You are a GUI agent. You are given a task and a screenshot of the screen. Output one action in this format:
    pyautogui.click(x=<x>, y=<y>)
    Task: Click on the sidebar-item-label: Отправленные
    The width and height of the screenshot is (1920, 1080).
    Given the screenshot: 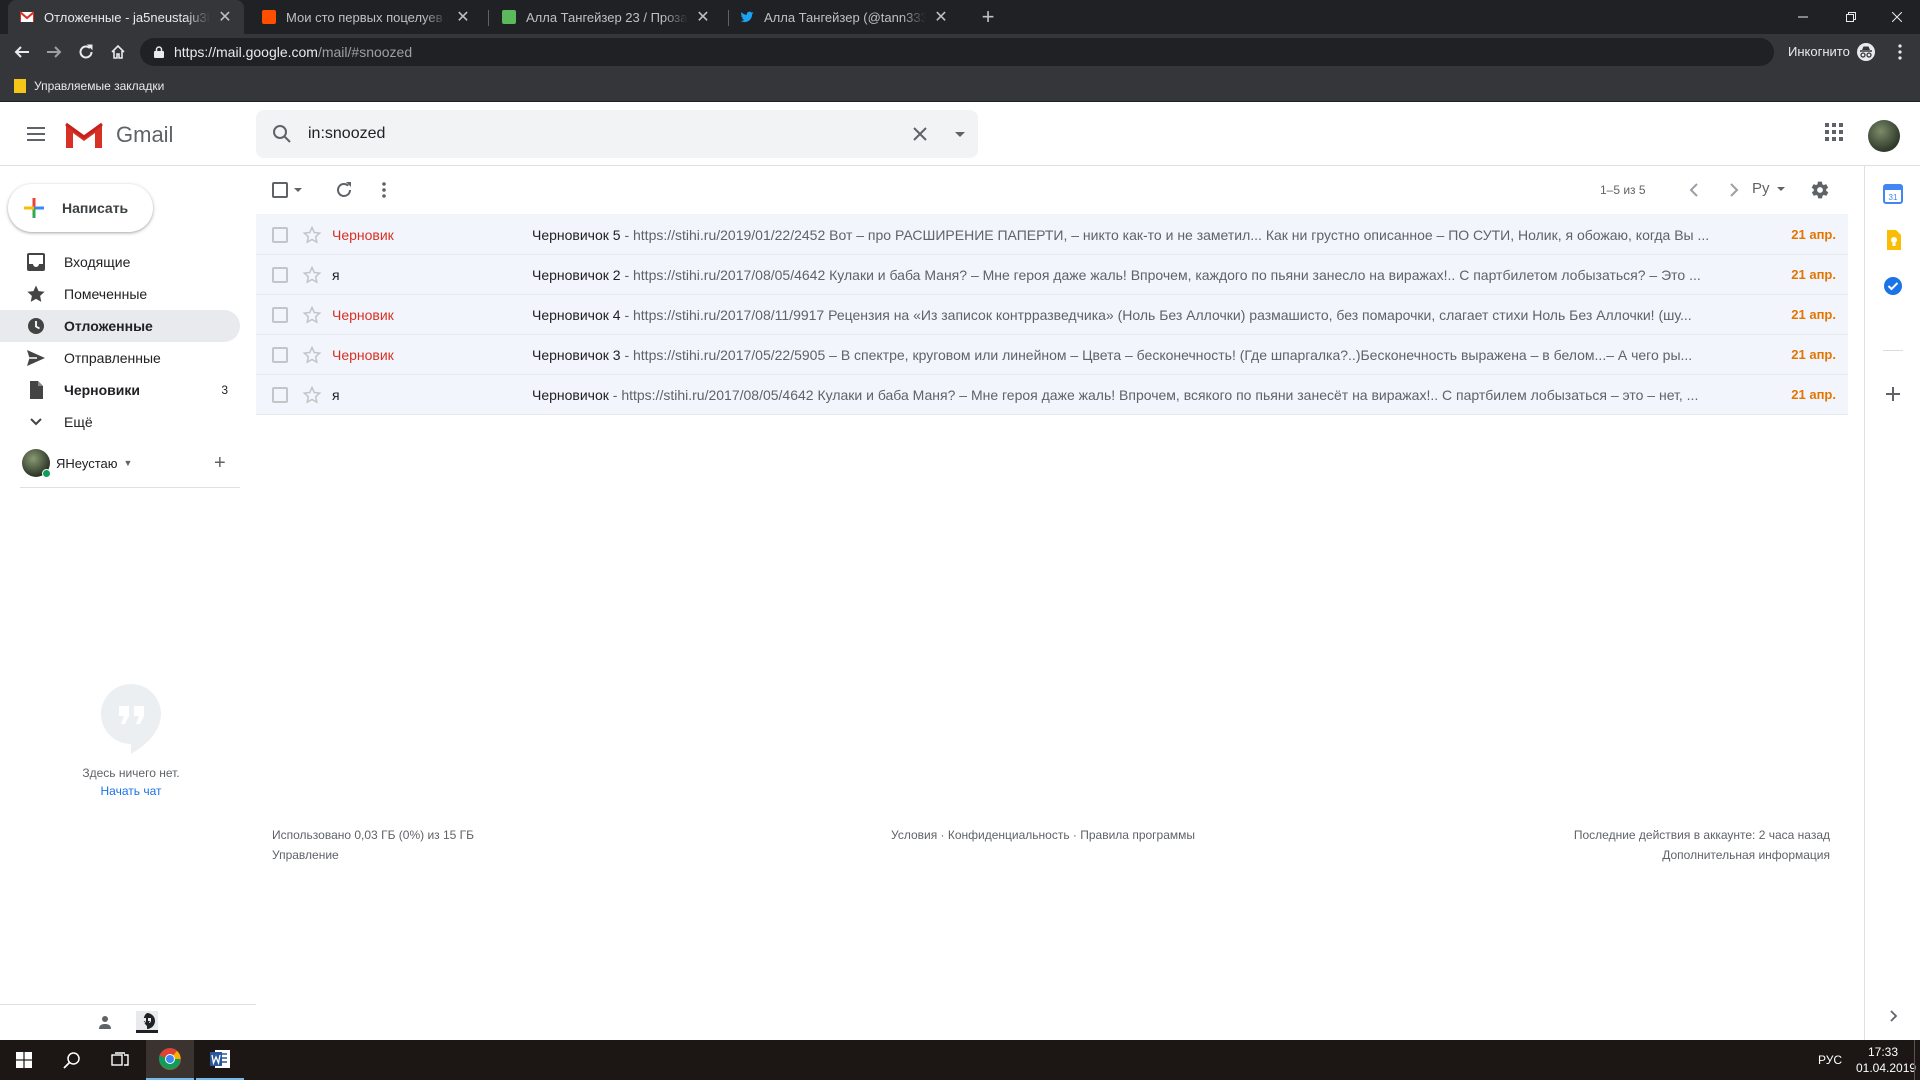 What is the action you would take?
    pyautogui.click(x=112, y=358)
    